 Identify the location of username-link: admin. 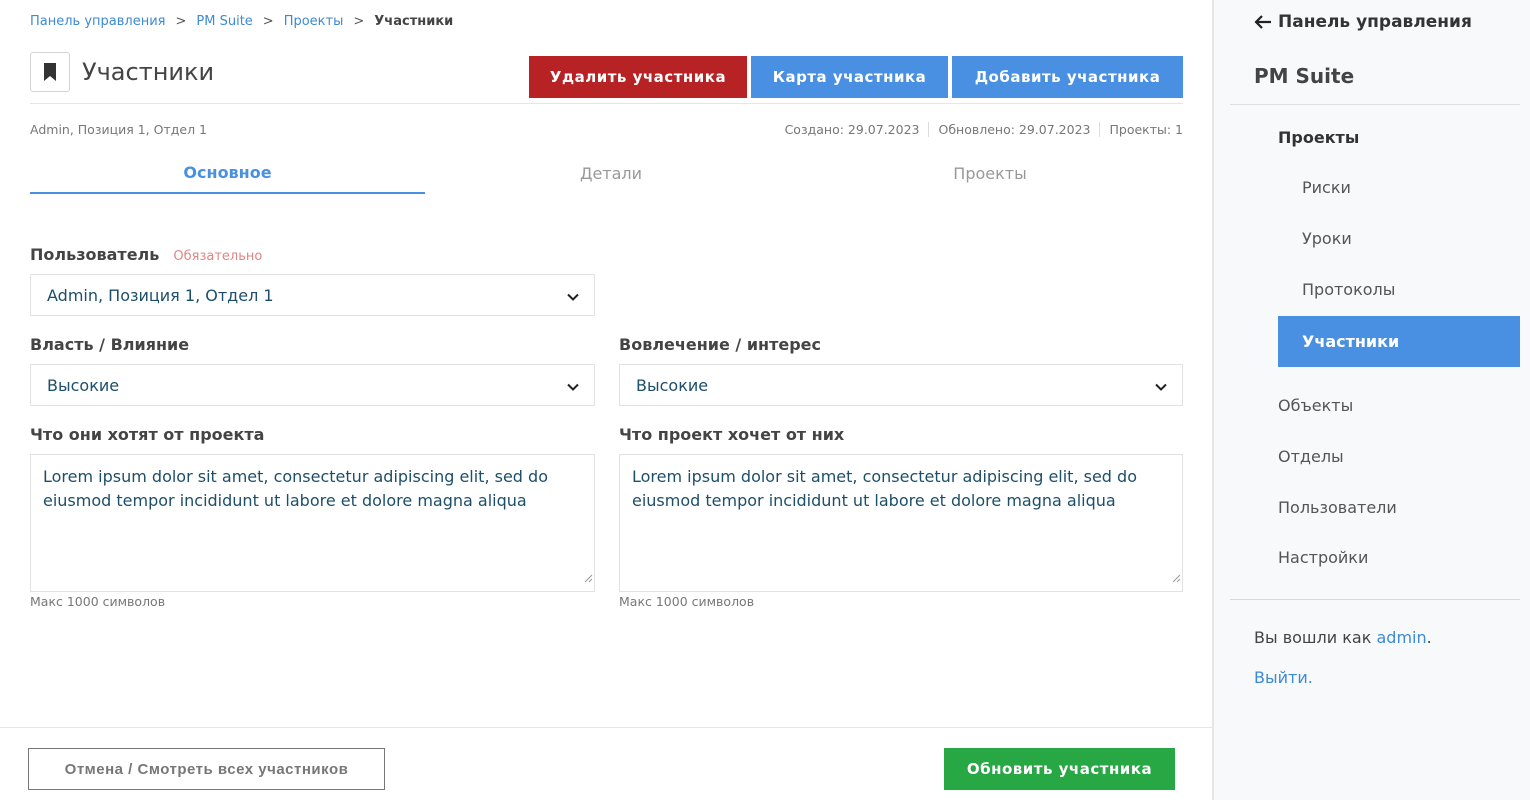
(1402, 637).